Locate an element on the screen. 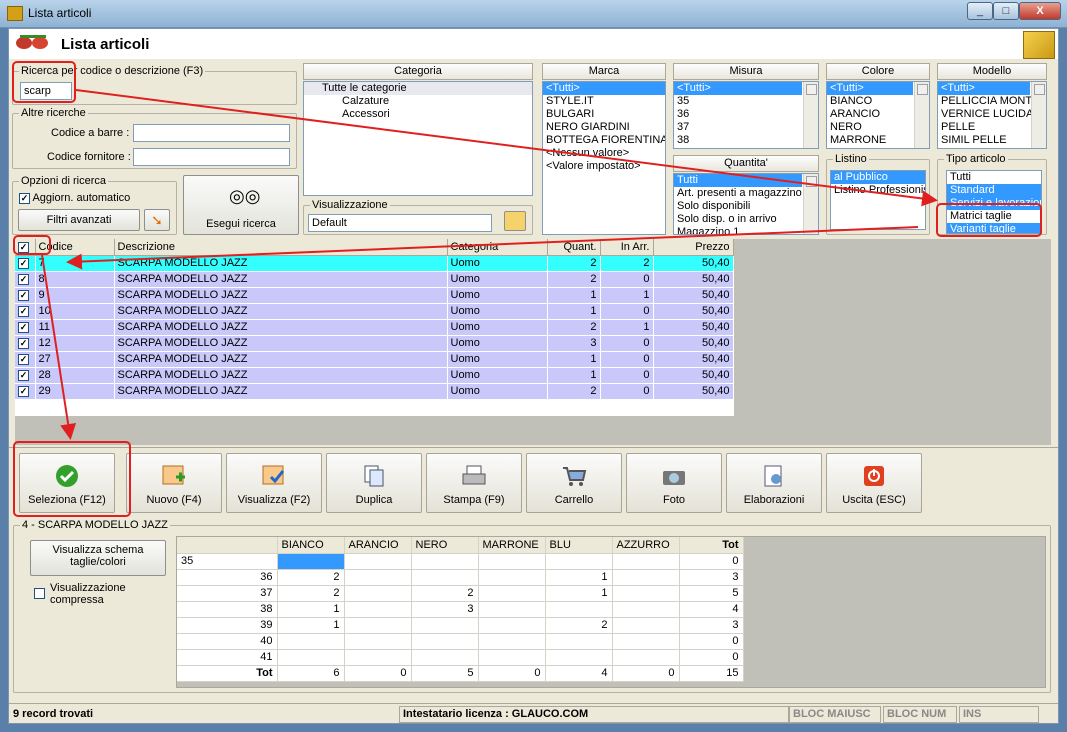  col-header: Categoria is located at coordinates (497, 247).